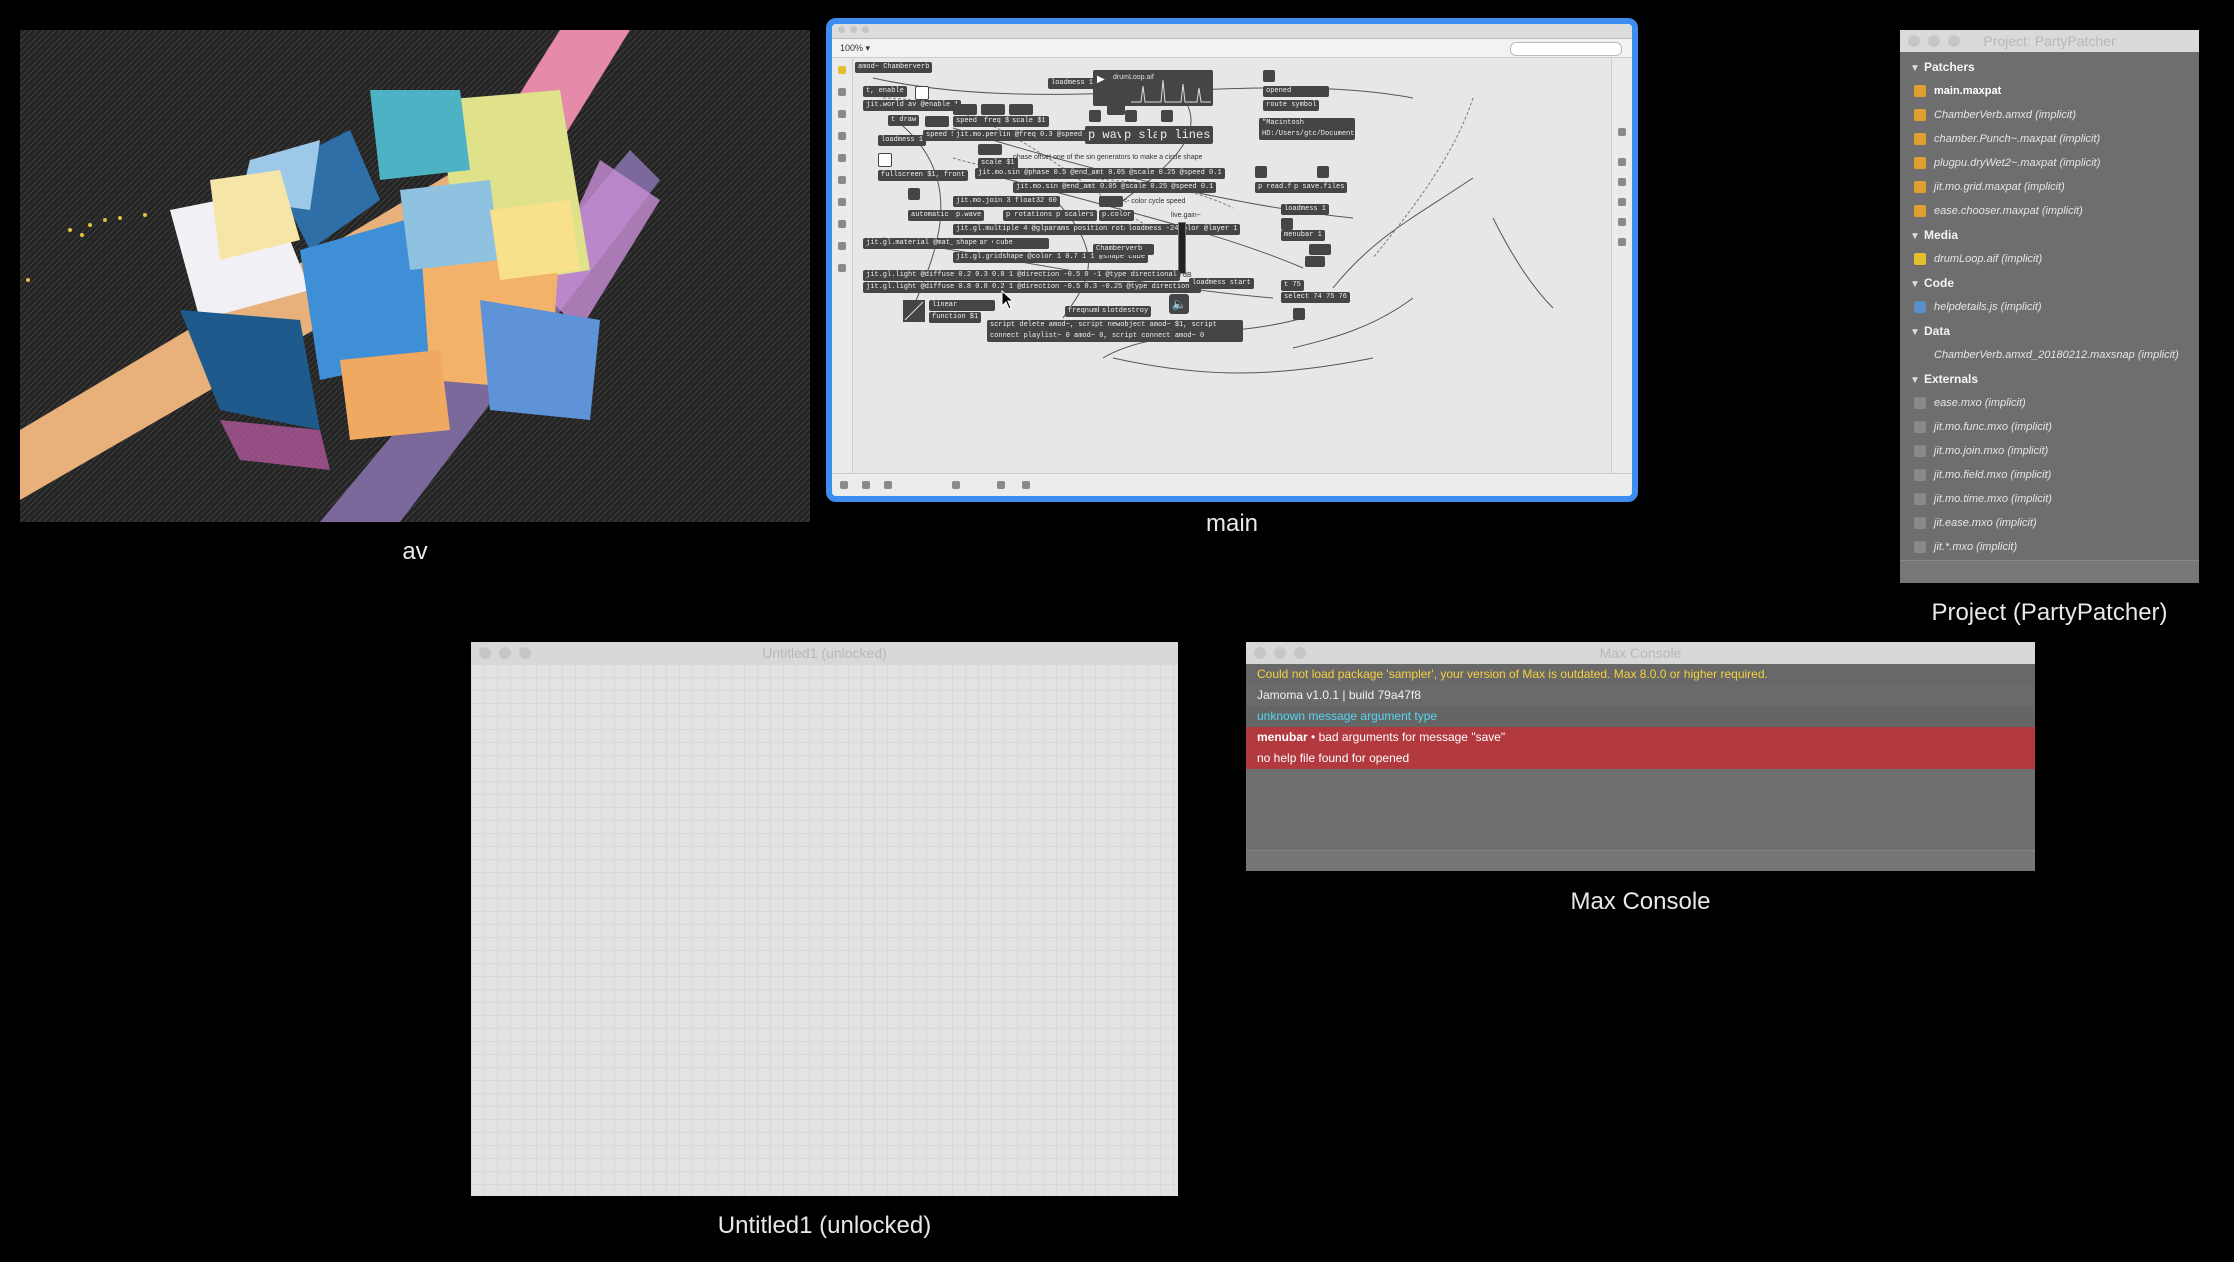  I want to click on project-file-item: helpdetails.js (implicit), so click(2049, 307).